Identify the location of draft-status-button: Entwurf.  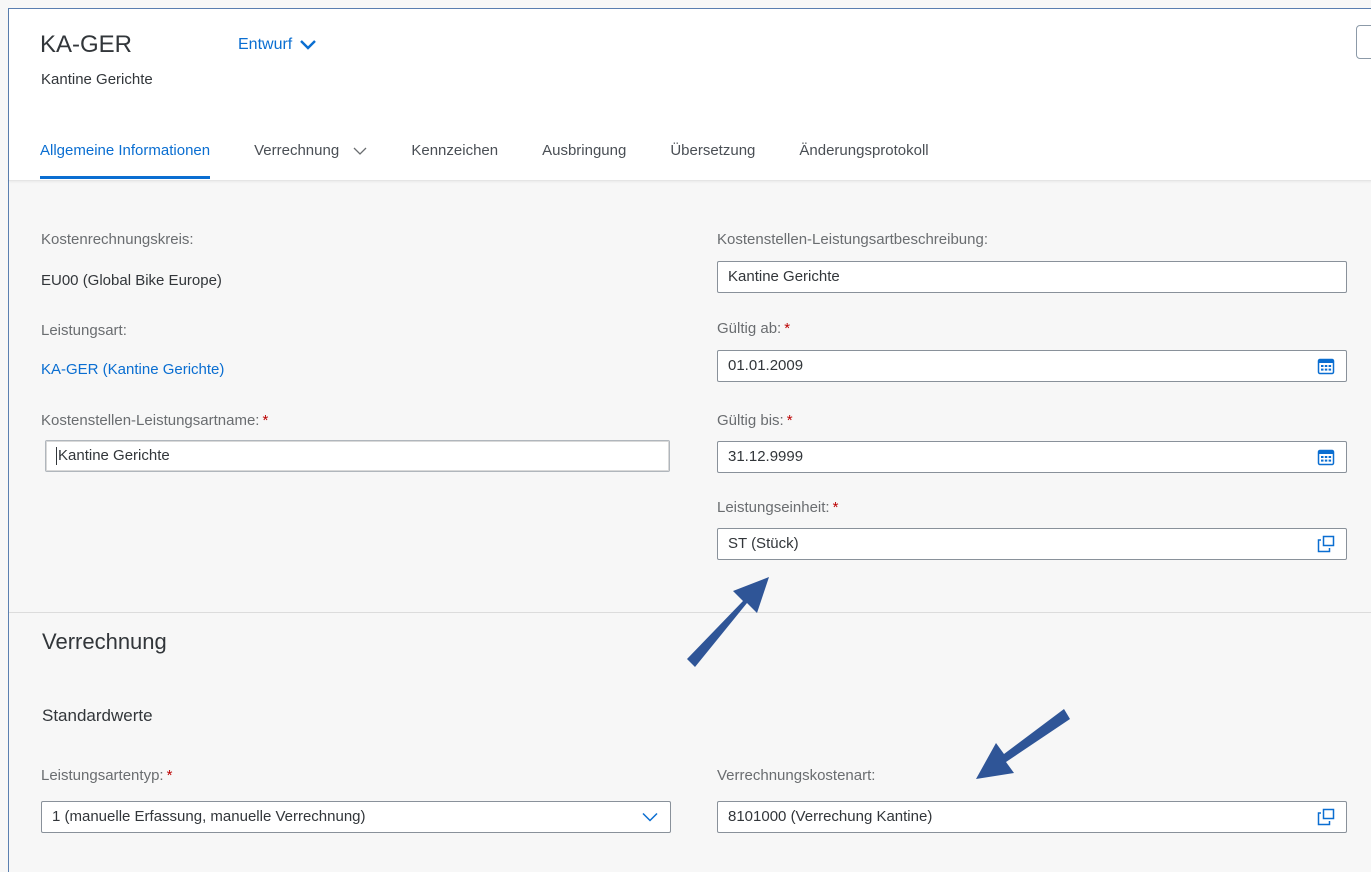
(278, 45).